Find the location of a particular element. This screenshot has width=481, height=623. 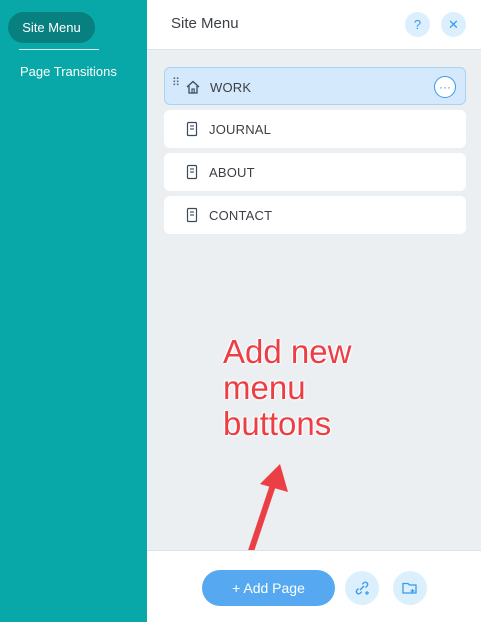

add-folder-button is located at coordinates (410, 588).